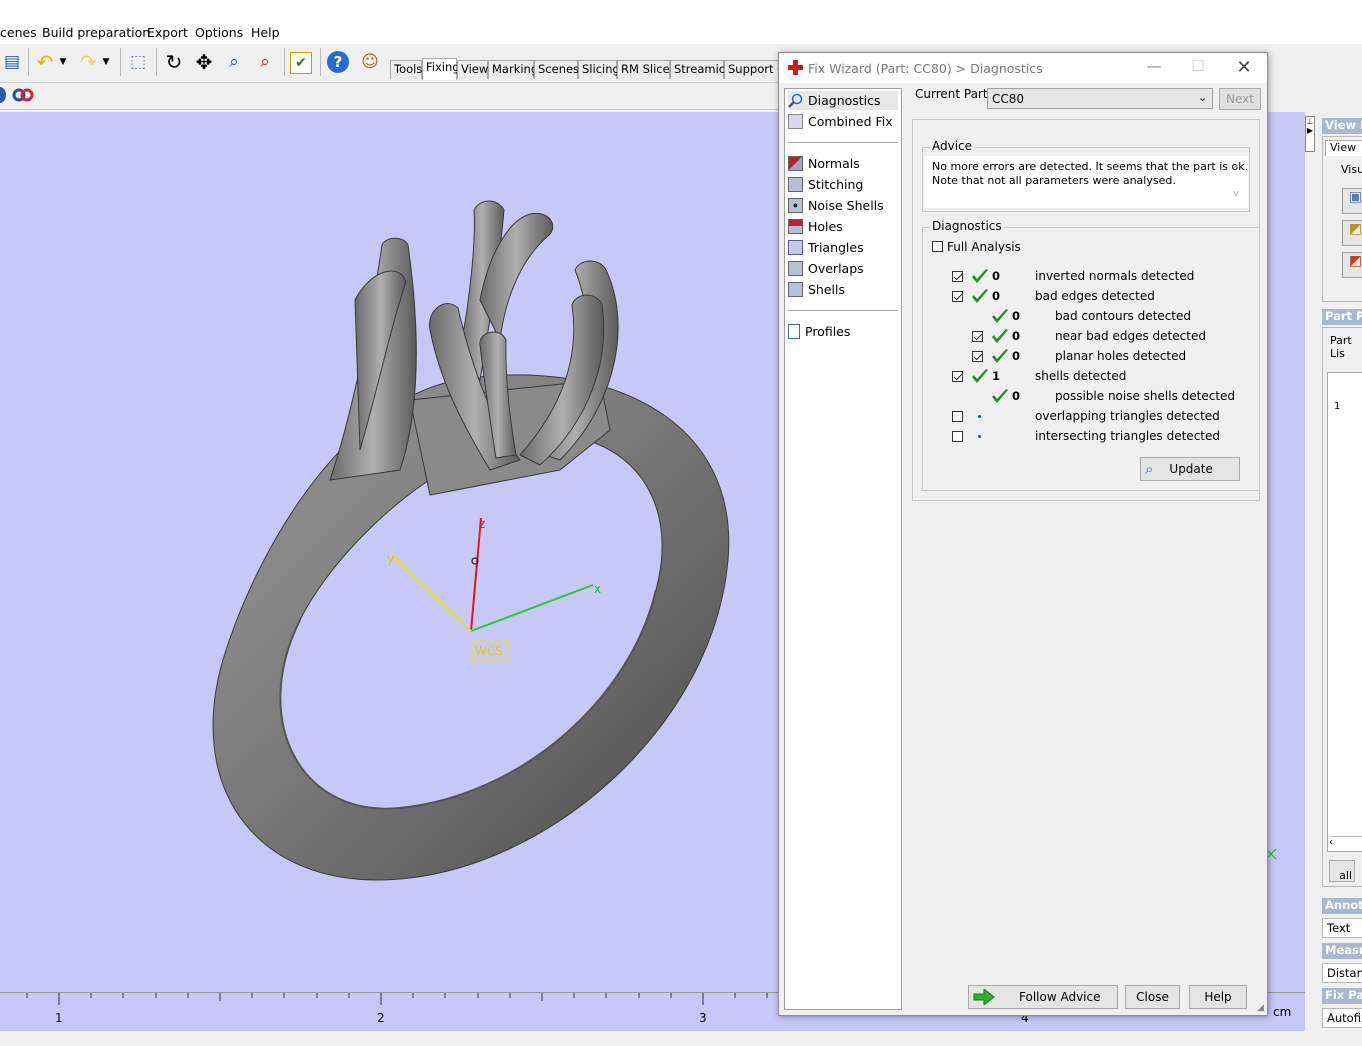 This screenshot has height=1046, width=1362. What do you see at coordinates (174, 62) in the screenshot?
I see `rotate-icon: ↻` at bounding box center [174, 62].